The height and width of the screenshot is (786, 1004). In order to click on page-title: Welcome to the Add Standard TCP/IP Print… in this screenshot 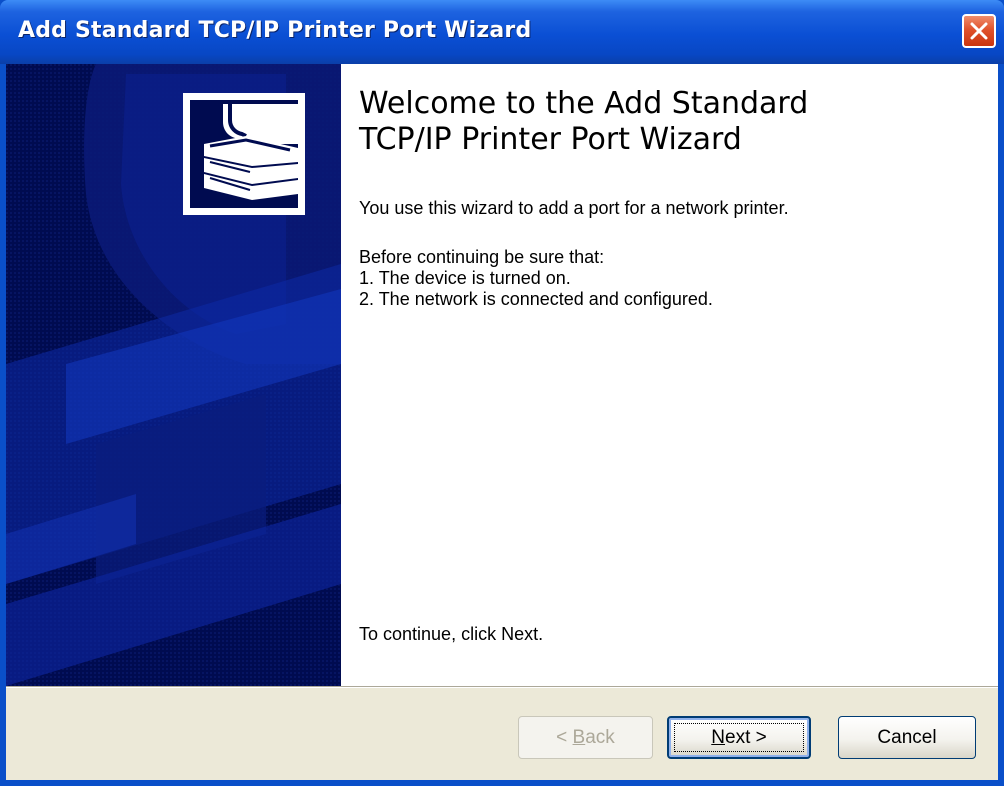, I will do `click(584, 121)`.